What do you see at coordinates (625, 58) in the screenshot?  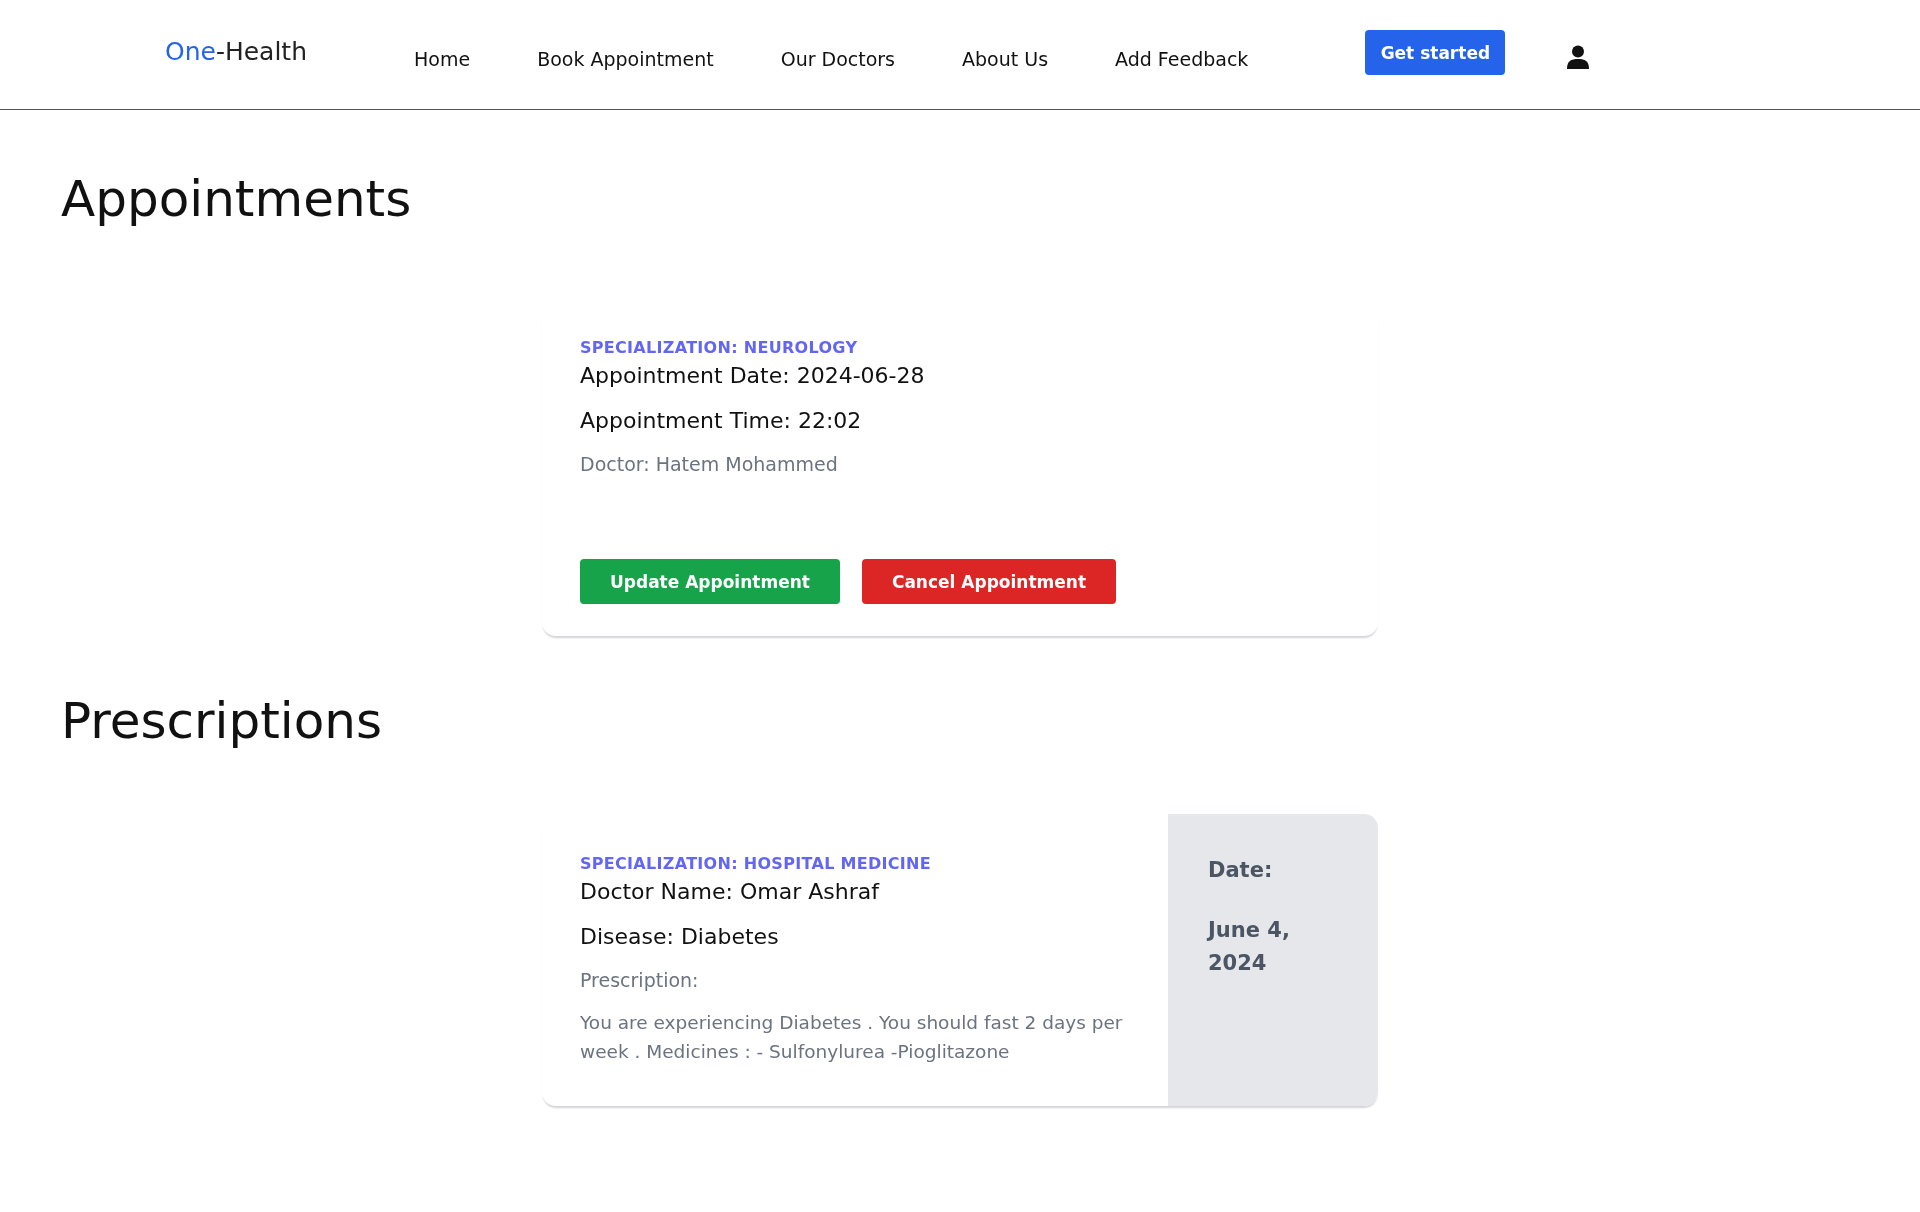 I see `nav-link: Book Appointment` at bounding box center [625, 58].